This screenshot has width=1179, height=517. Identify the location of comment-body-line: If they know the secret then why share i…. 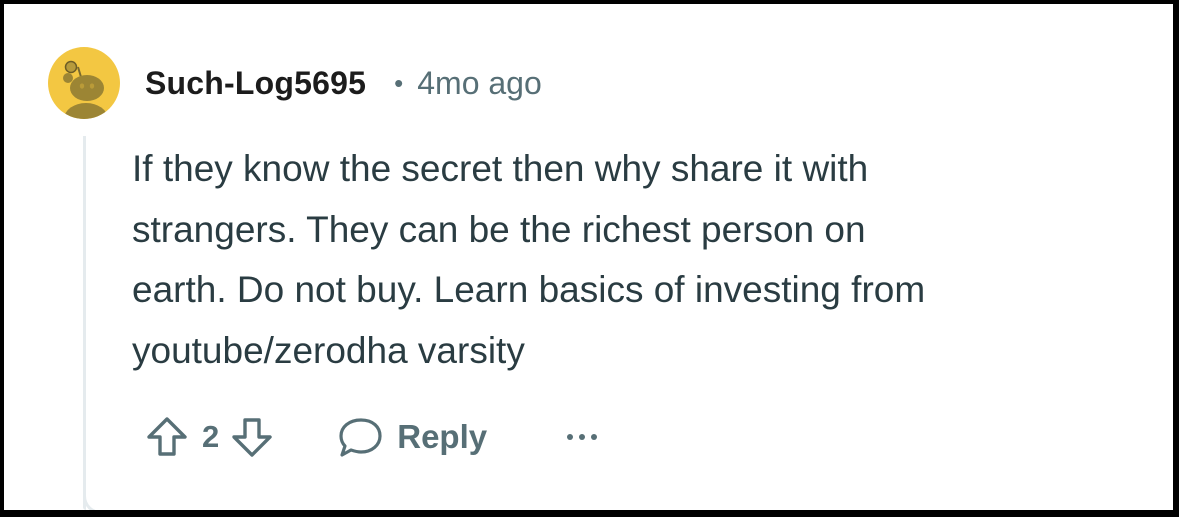
(500, 168).